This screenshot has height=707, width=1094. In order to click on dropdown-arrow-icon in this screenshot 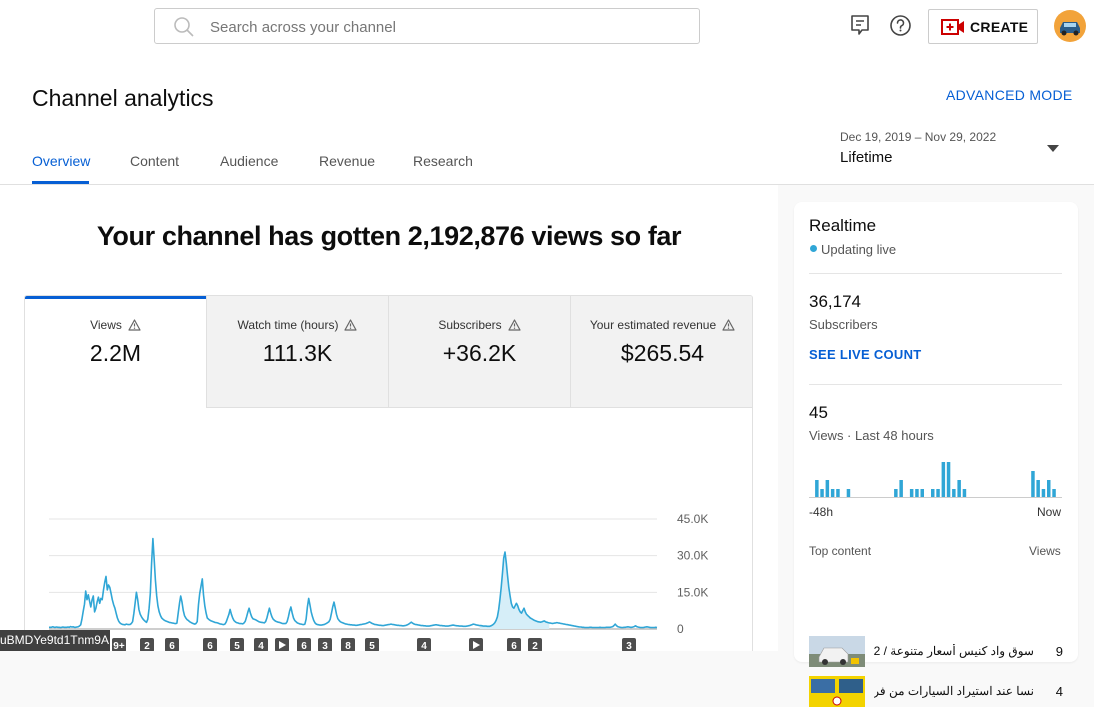, I will do `click(1053, 148)`.